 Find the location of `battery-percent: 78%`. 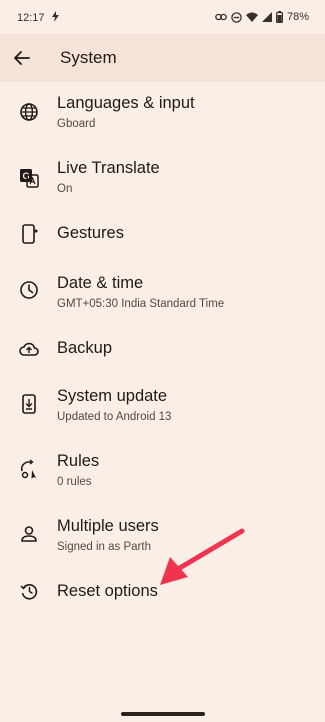

battery-percent: 78% is located at coordinates (297, 17).